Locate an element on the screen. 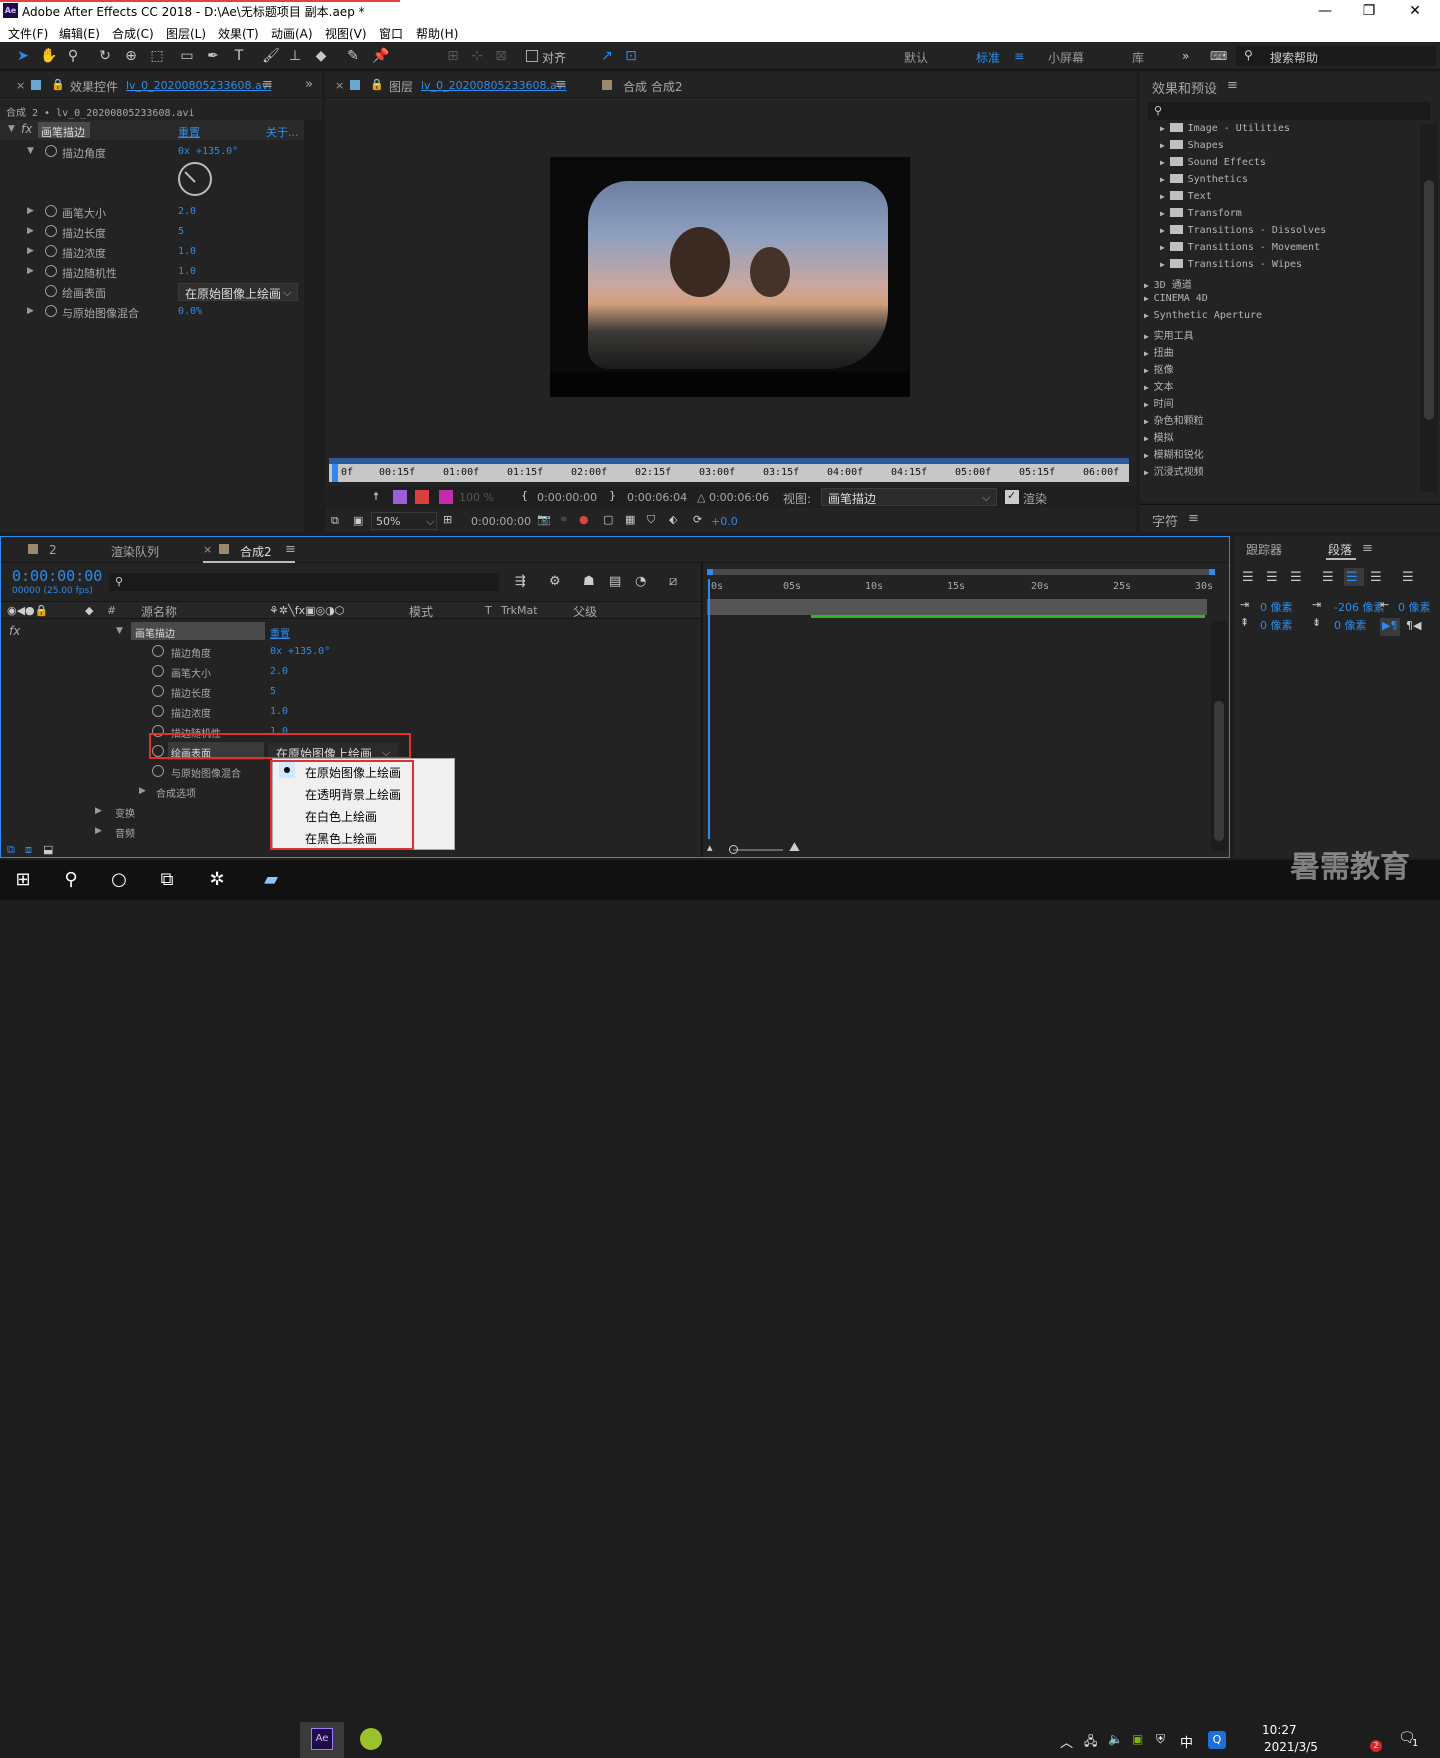  security-icon: ⛨ is located at coordinates (1160, 1739).